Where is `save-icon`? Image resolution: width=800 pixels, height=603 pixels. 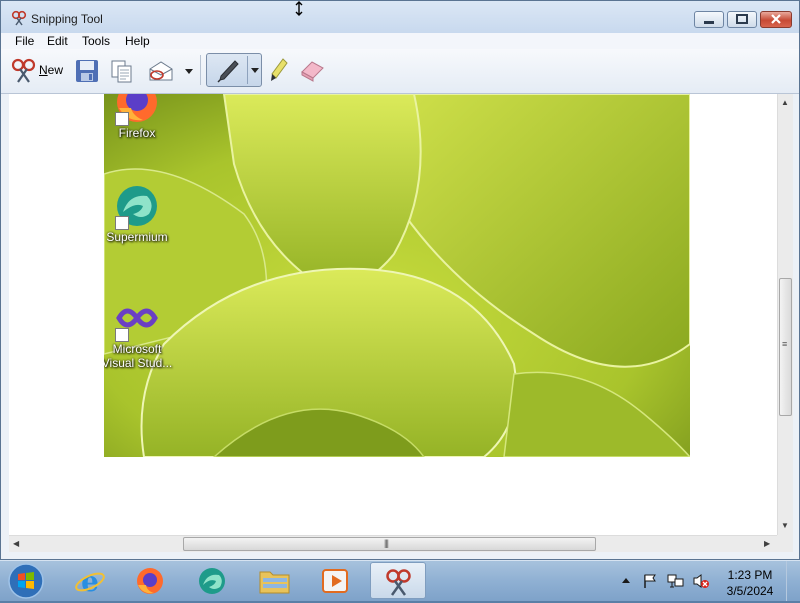 save-icon is located at coordinates (87, 71).